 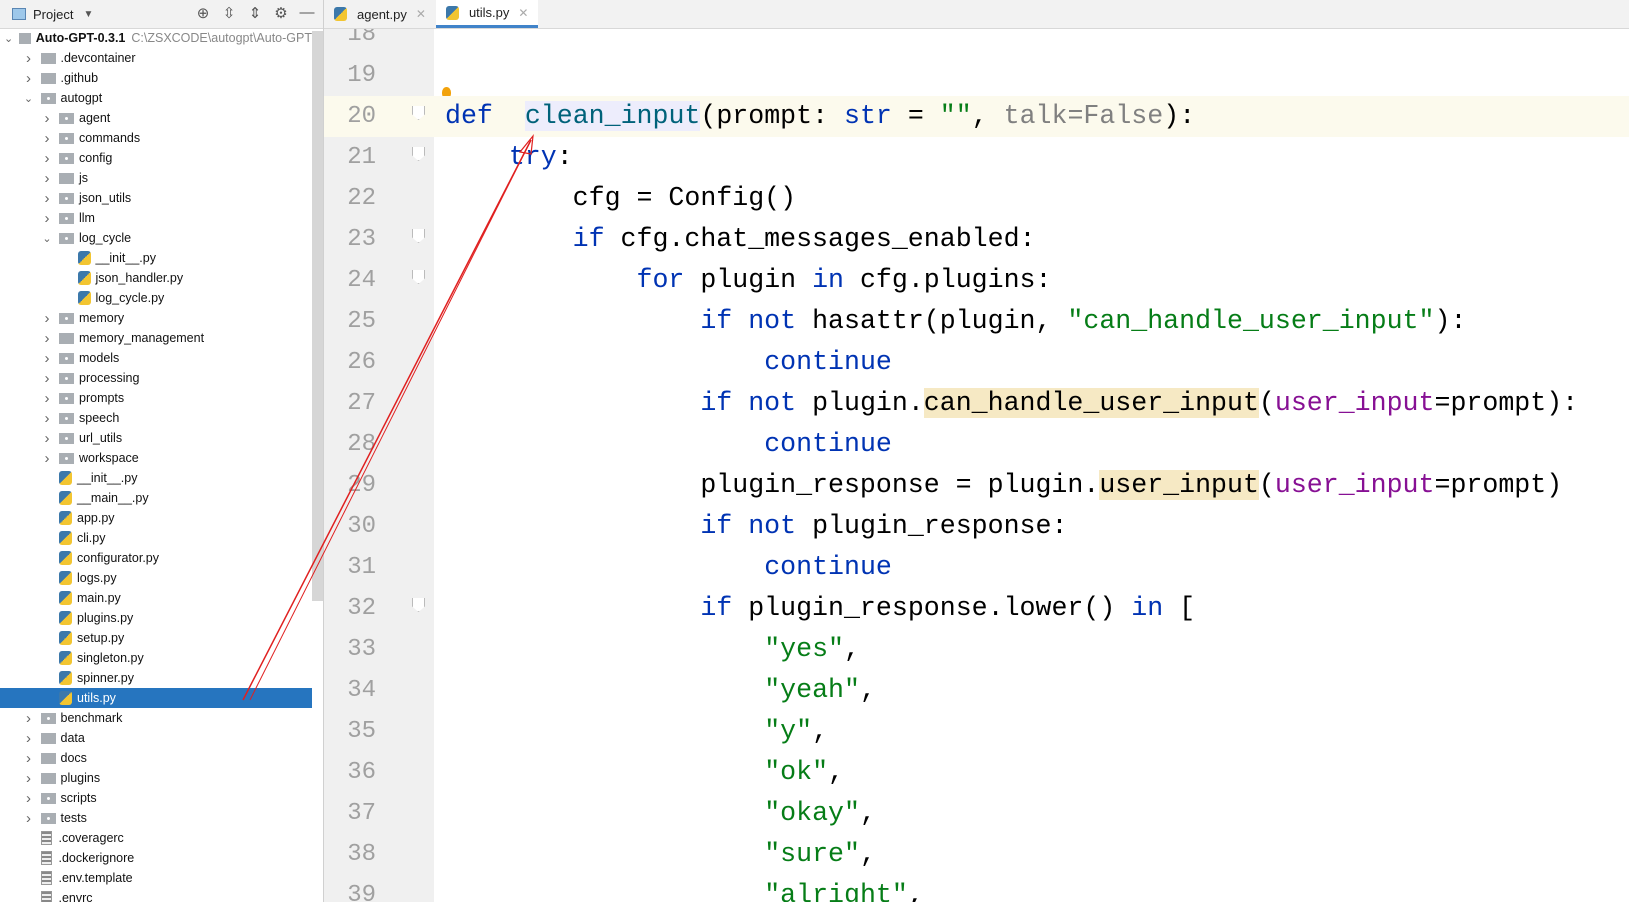 I want to click on tree-item: › tests, so click(x=156, y=818).